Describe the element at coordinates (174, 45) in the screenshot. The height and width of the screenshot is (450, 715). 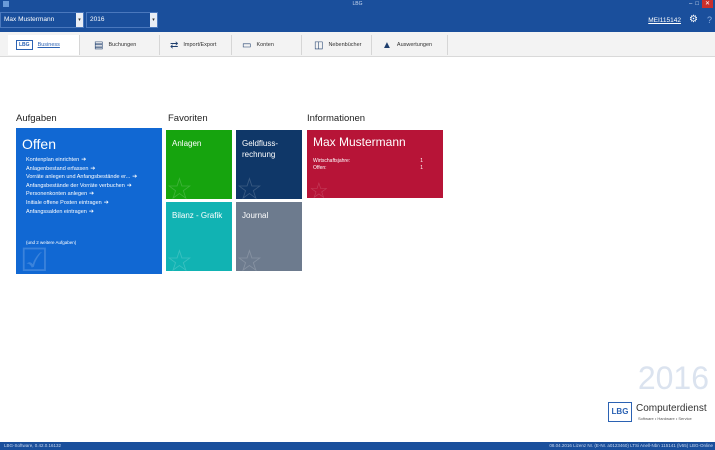
I see `import-export-icon: ⇄` at that location.